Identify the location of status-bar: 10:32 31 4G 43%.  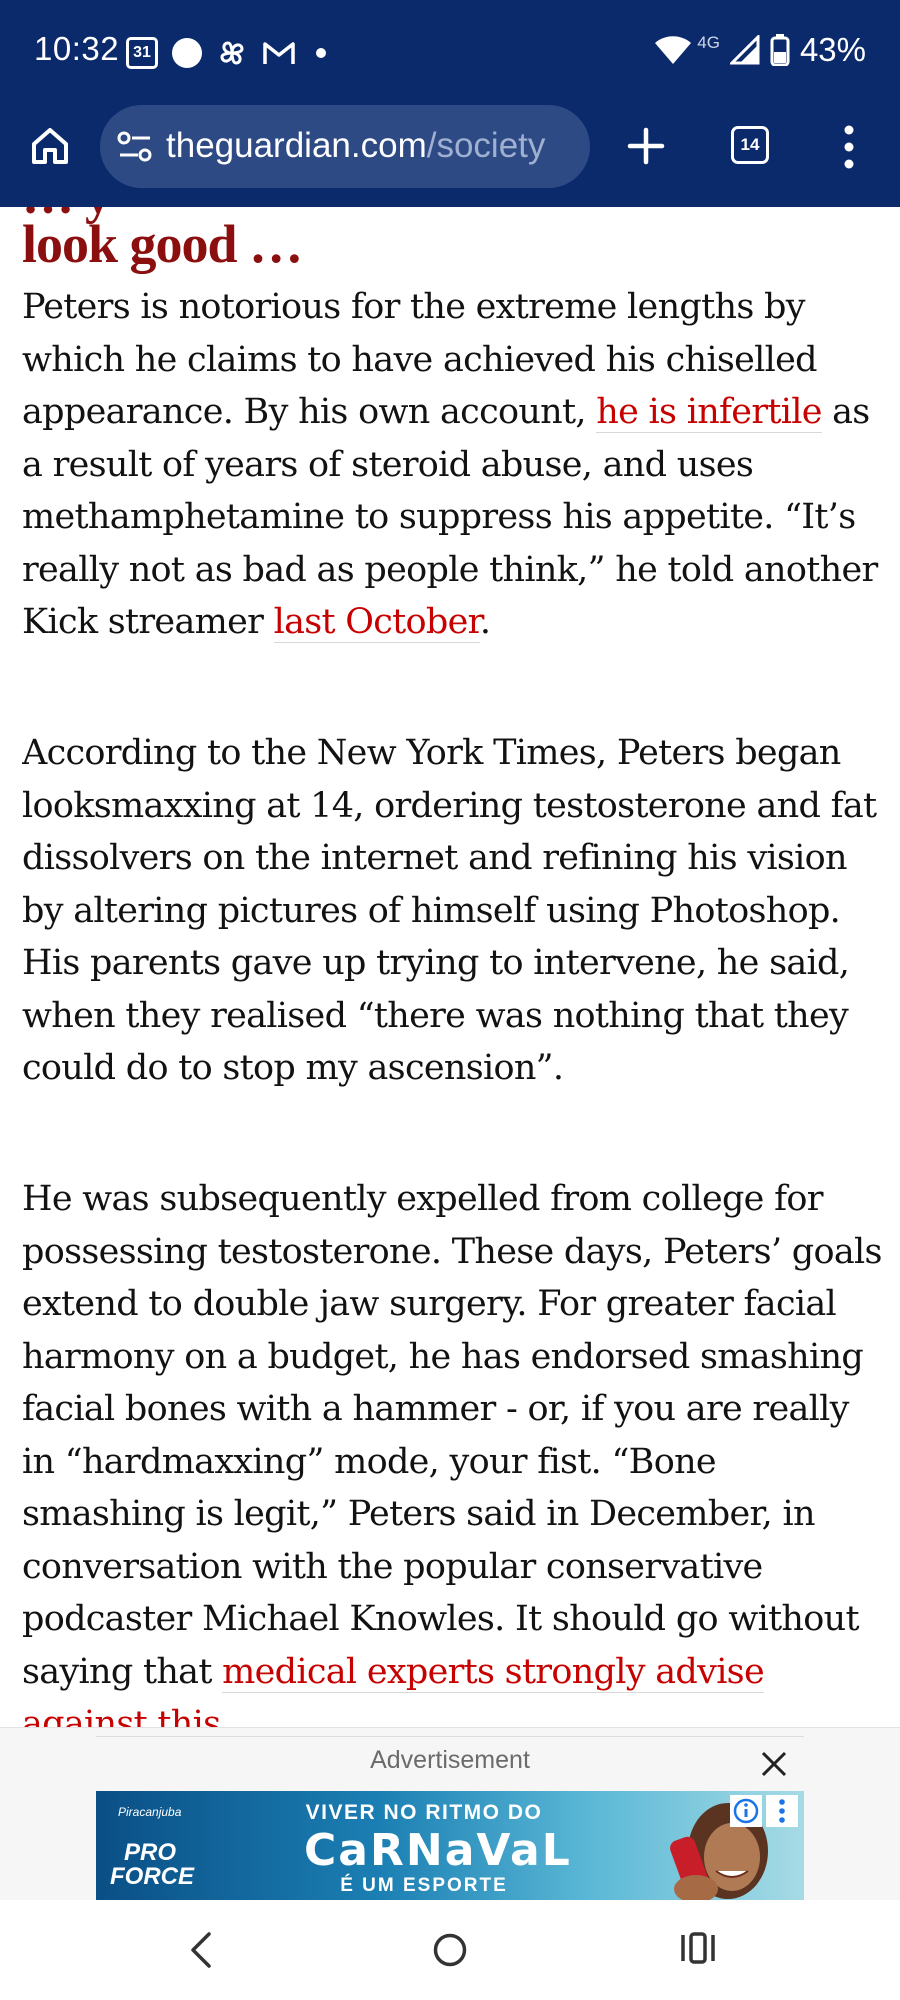
(450, 50).